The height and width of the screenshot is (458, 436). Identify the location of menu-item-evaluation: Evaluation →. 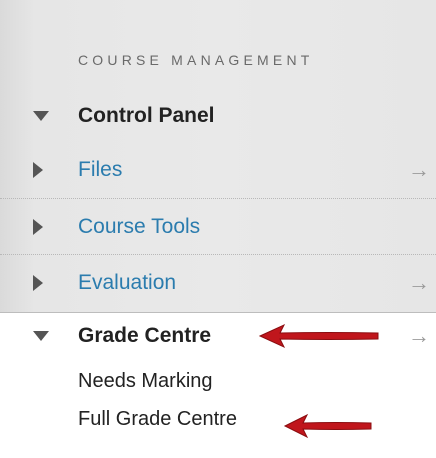
(218, 283).